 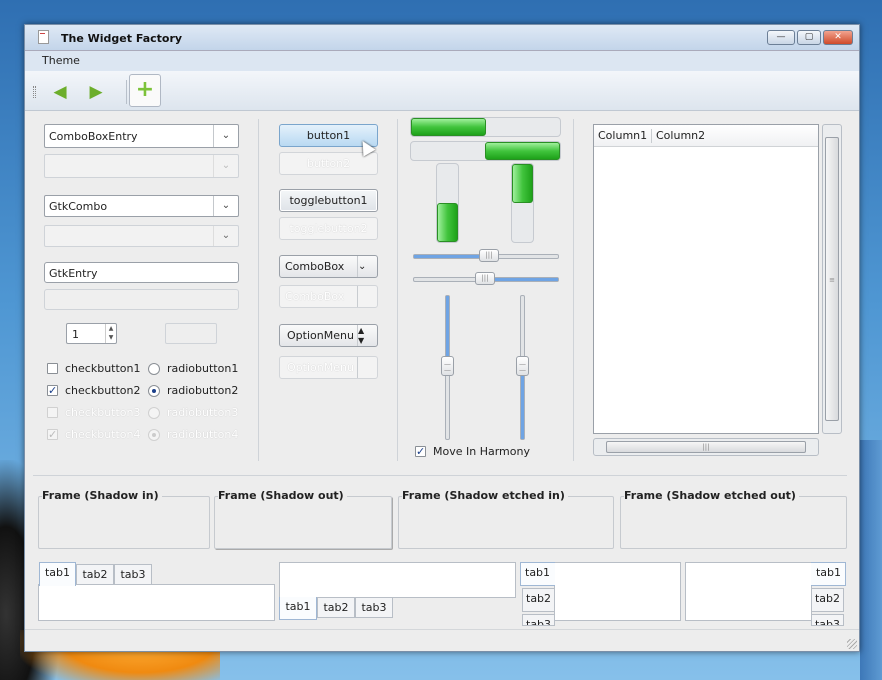 What do you see at coordinates (485, 495) in the screenshot?
I see `frame-shadow-etched-in-label: Frame (Shadow etched in)` at bounding box center [485, 495].